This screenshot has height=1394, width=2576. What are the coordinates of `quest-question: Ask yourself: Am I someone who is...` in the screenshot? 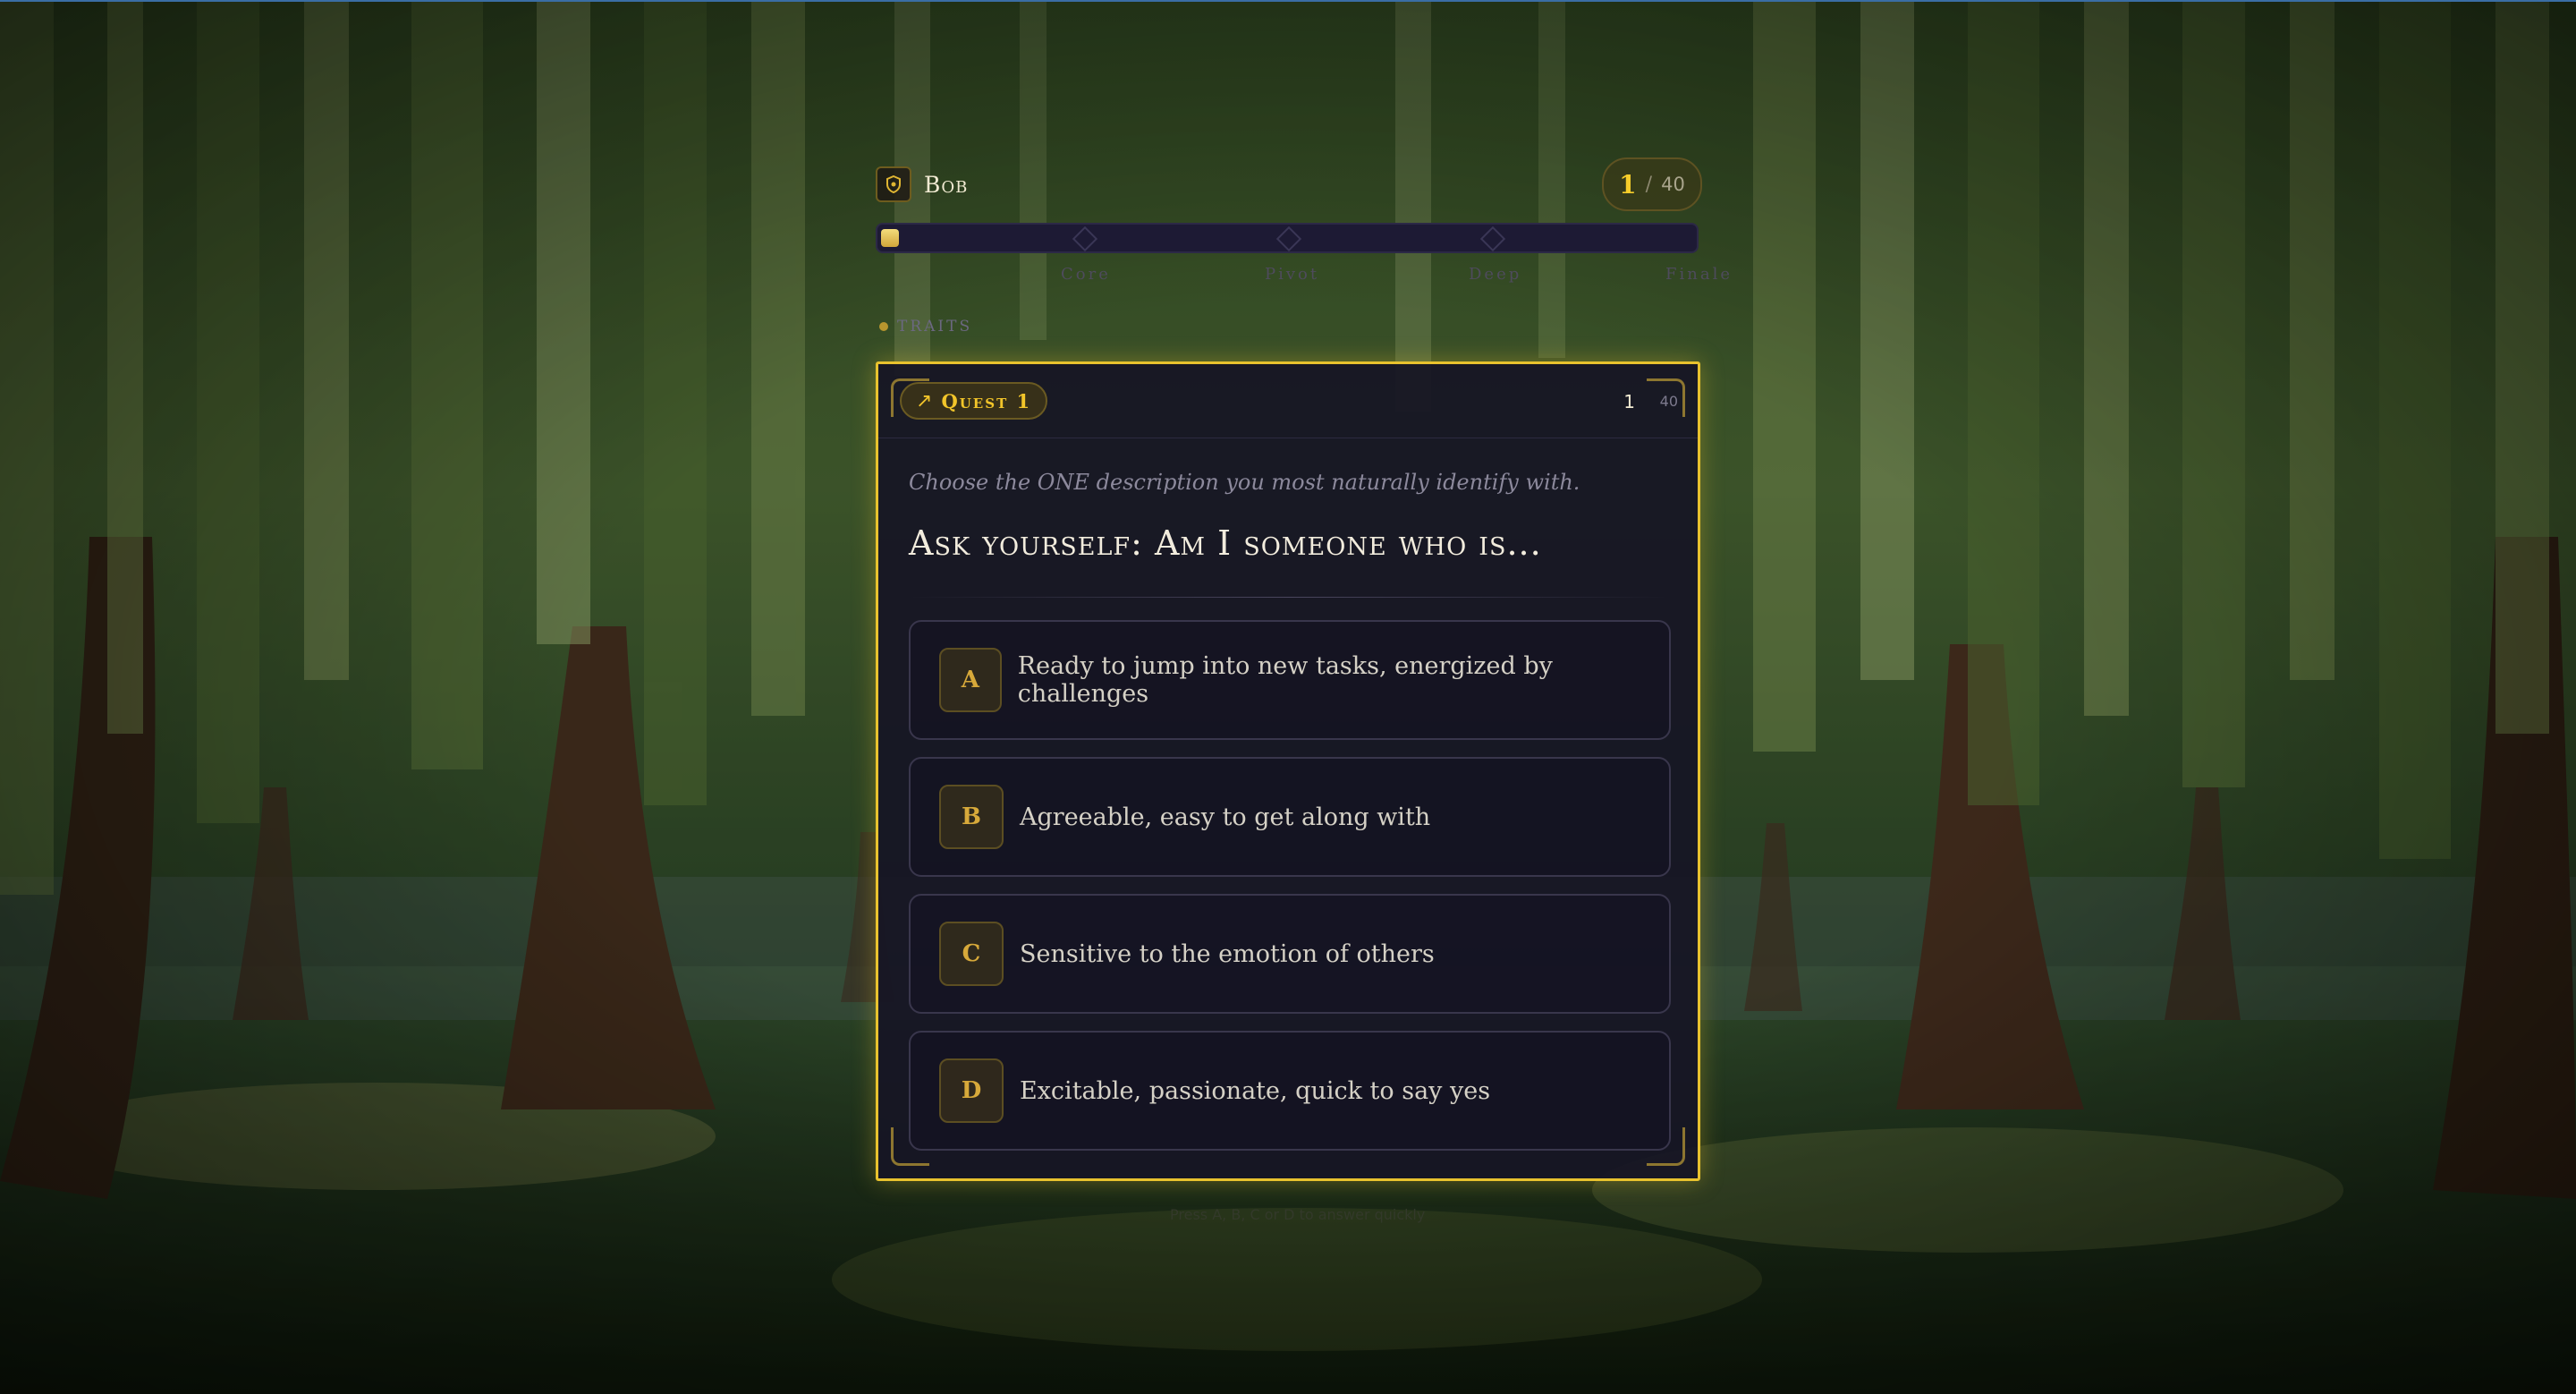 It's located at (1225, 543).